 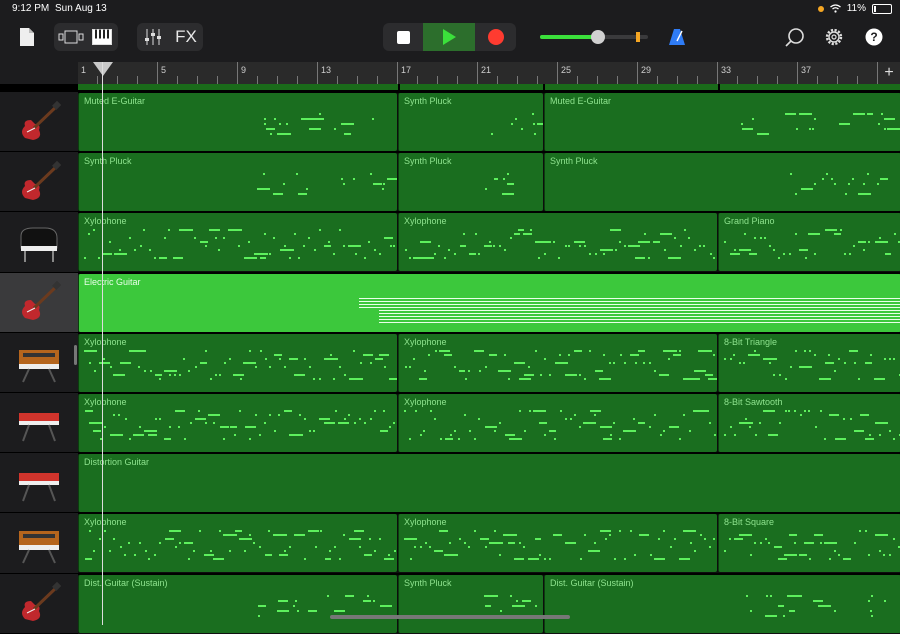 What do you see at coordinates (486, 70) in the screenshot?
I see `bar-number: 21` at bounding box center [486, 70].